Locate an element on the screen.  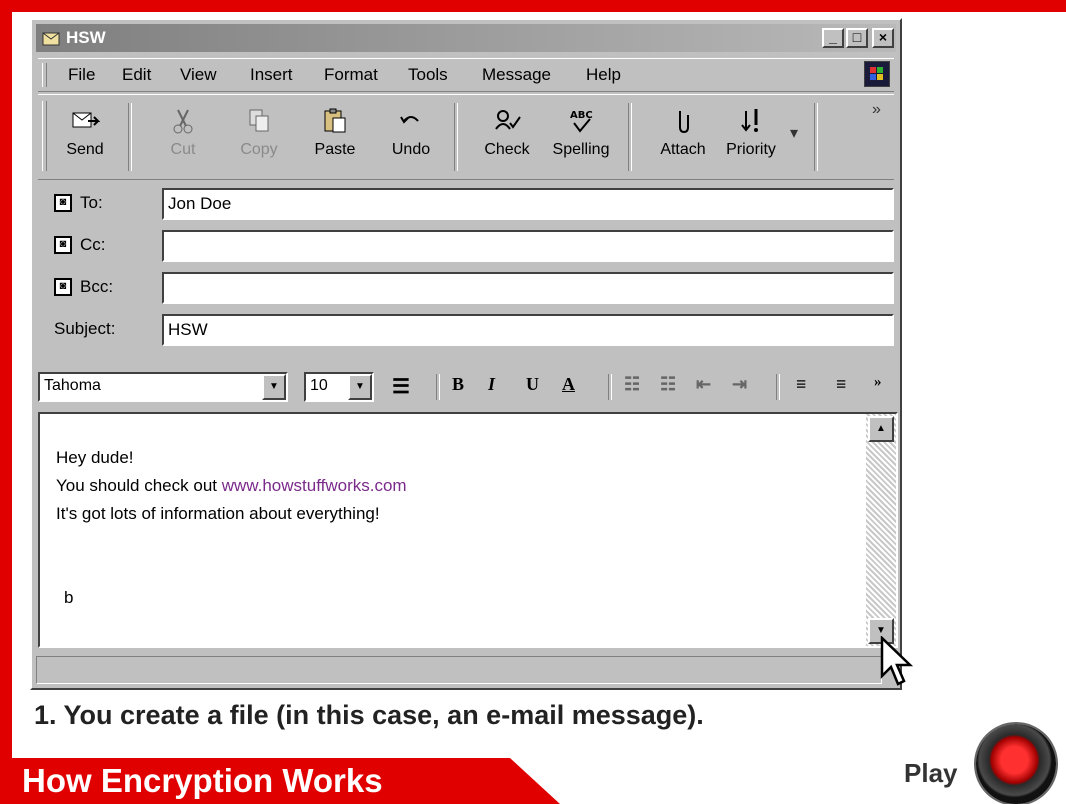
subject-label: Subject: is located at coordinates (85, 328).